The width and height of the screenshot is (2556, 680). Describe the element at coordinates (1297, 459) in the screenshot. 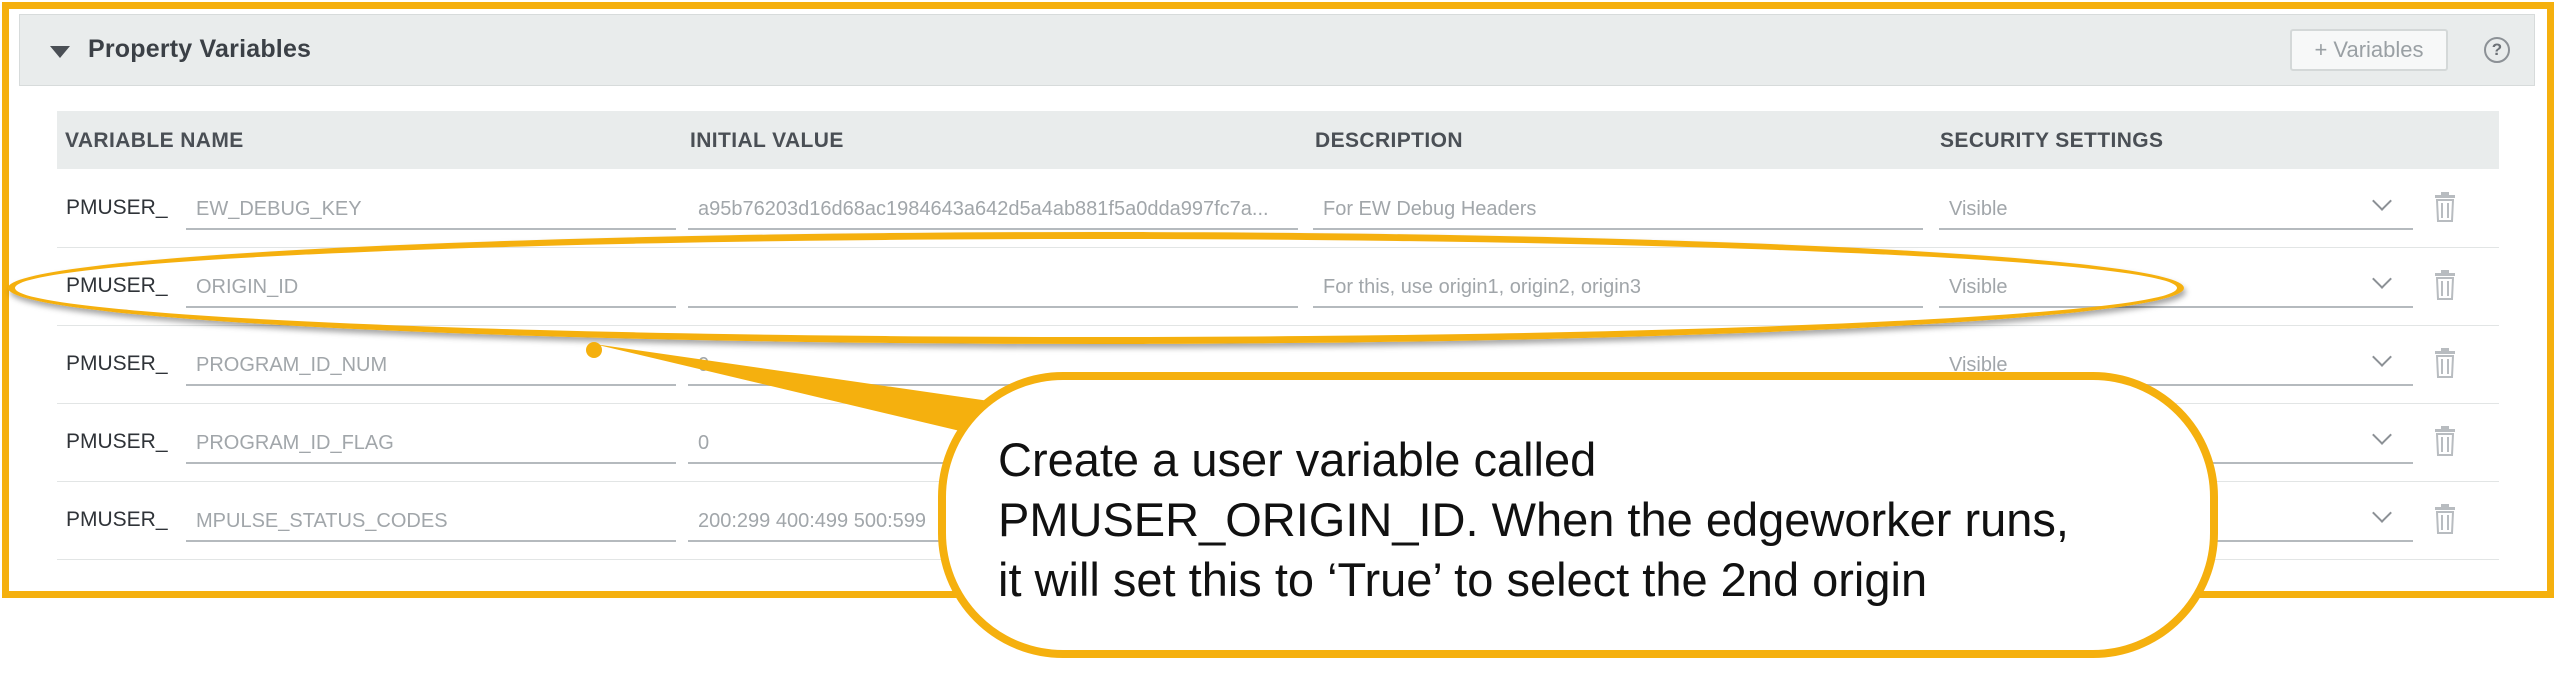

I see `callout-line-1: Create a user variable called` at that location.